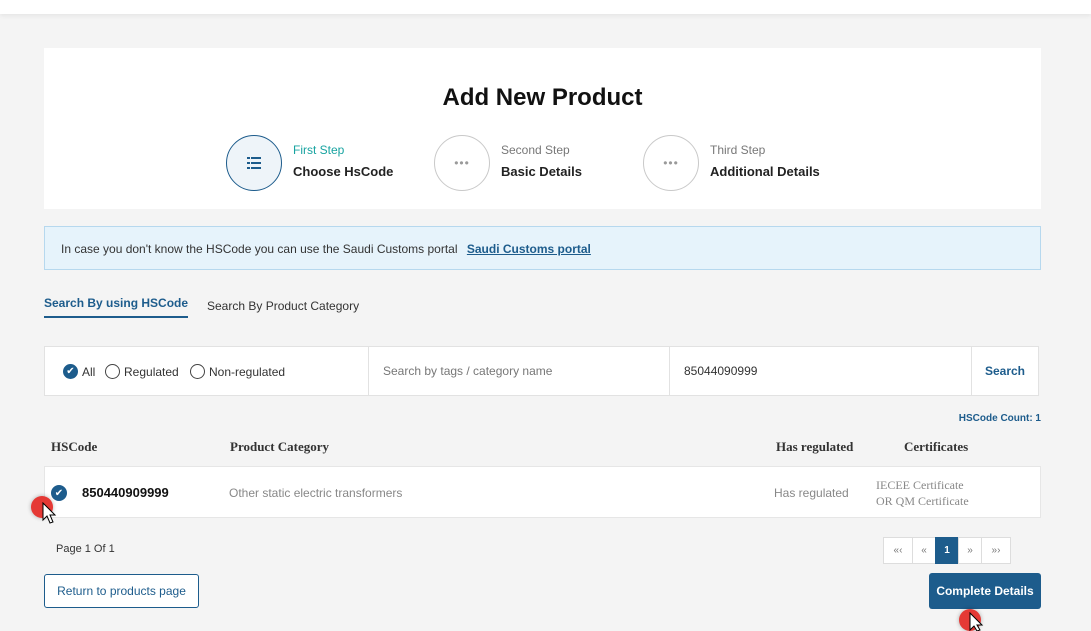 This screenshot has width=1091, height=631. I want to click on radio-regulated: Regulated, so click(142, 371).